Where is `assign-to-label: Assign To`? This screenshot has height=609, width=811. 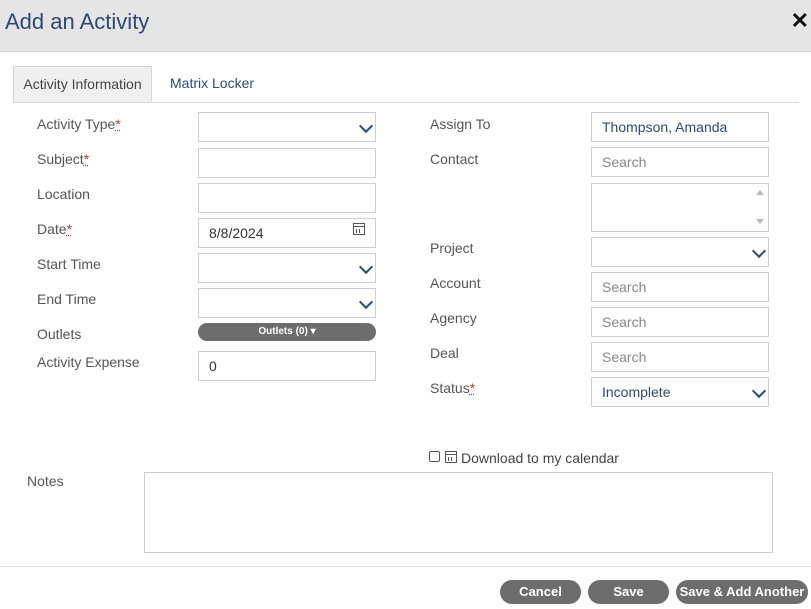
assign-to-label: Assign To is located at coordinates (460, 124).